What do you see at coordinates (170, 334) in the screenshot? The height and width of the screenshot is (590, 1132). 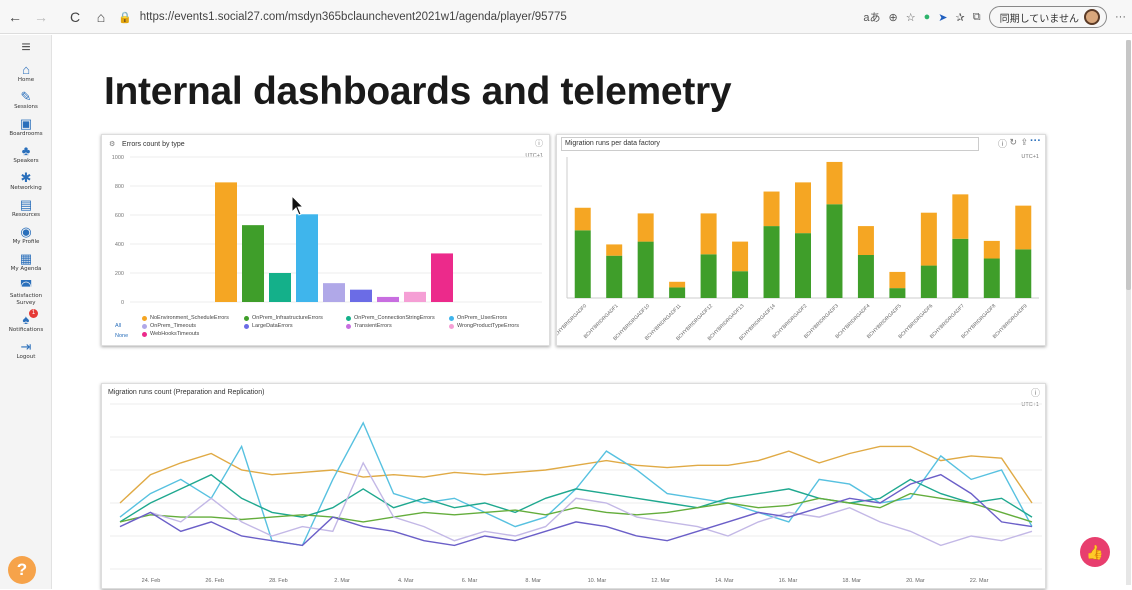 I see `legend-item: WebHooksTimeouts` at bounding box center [170, 334].